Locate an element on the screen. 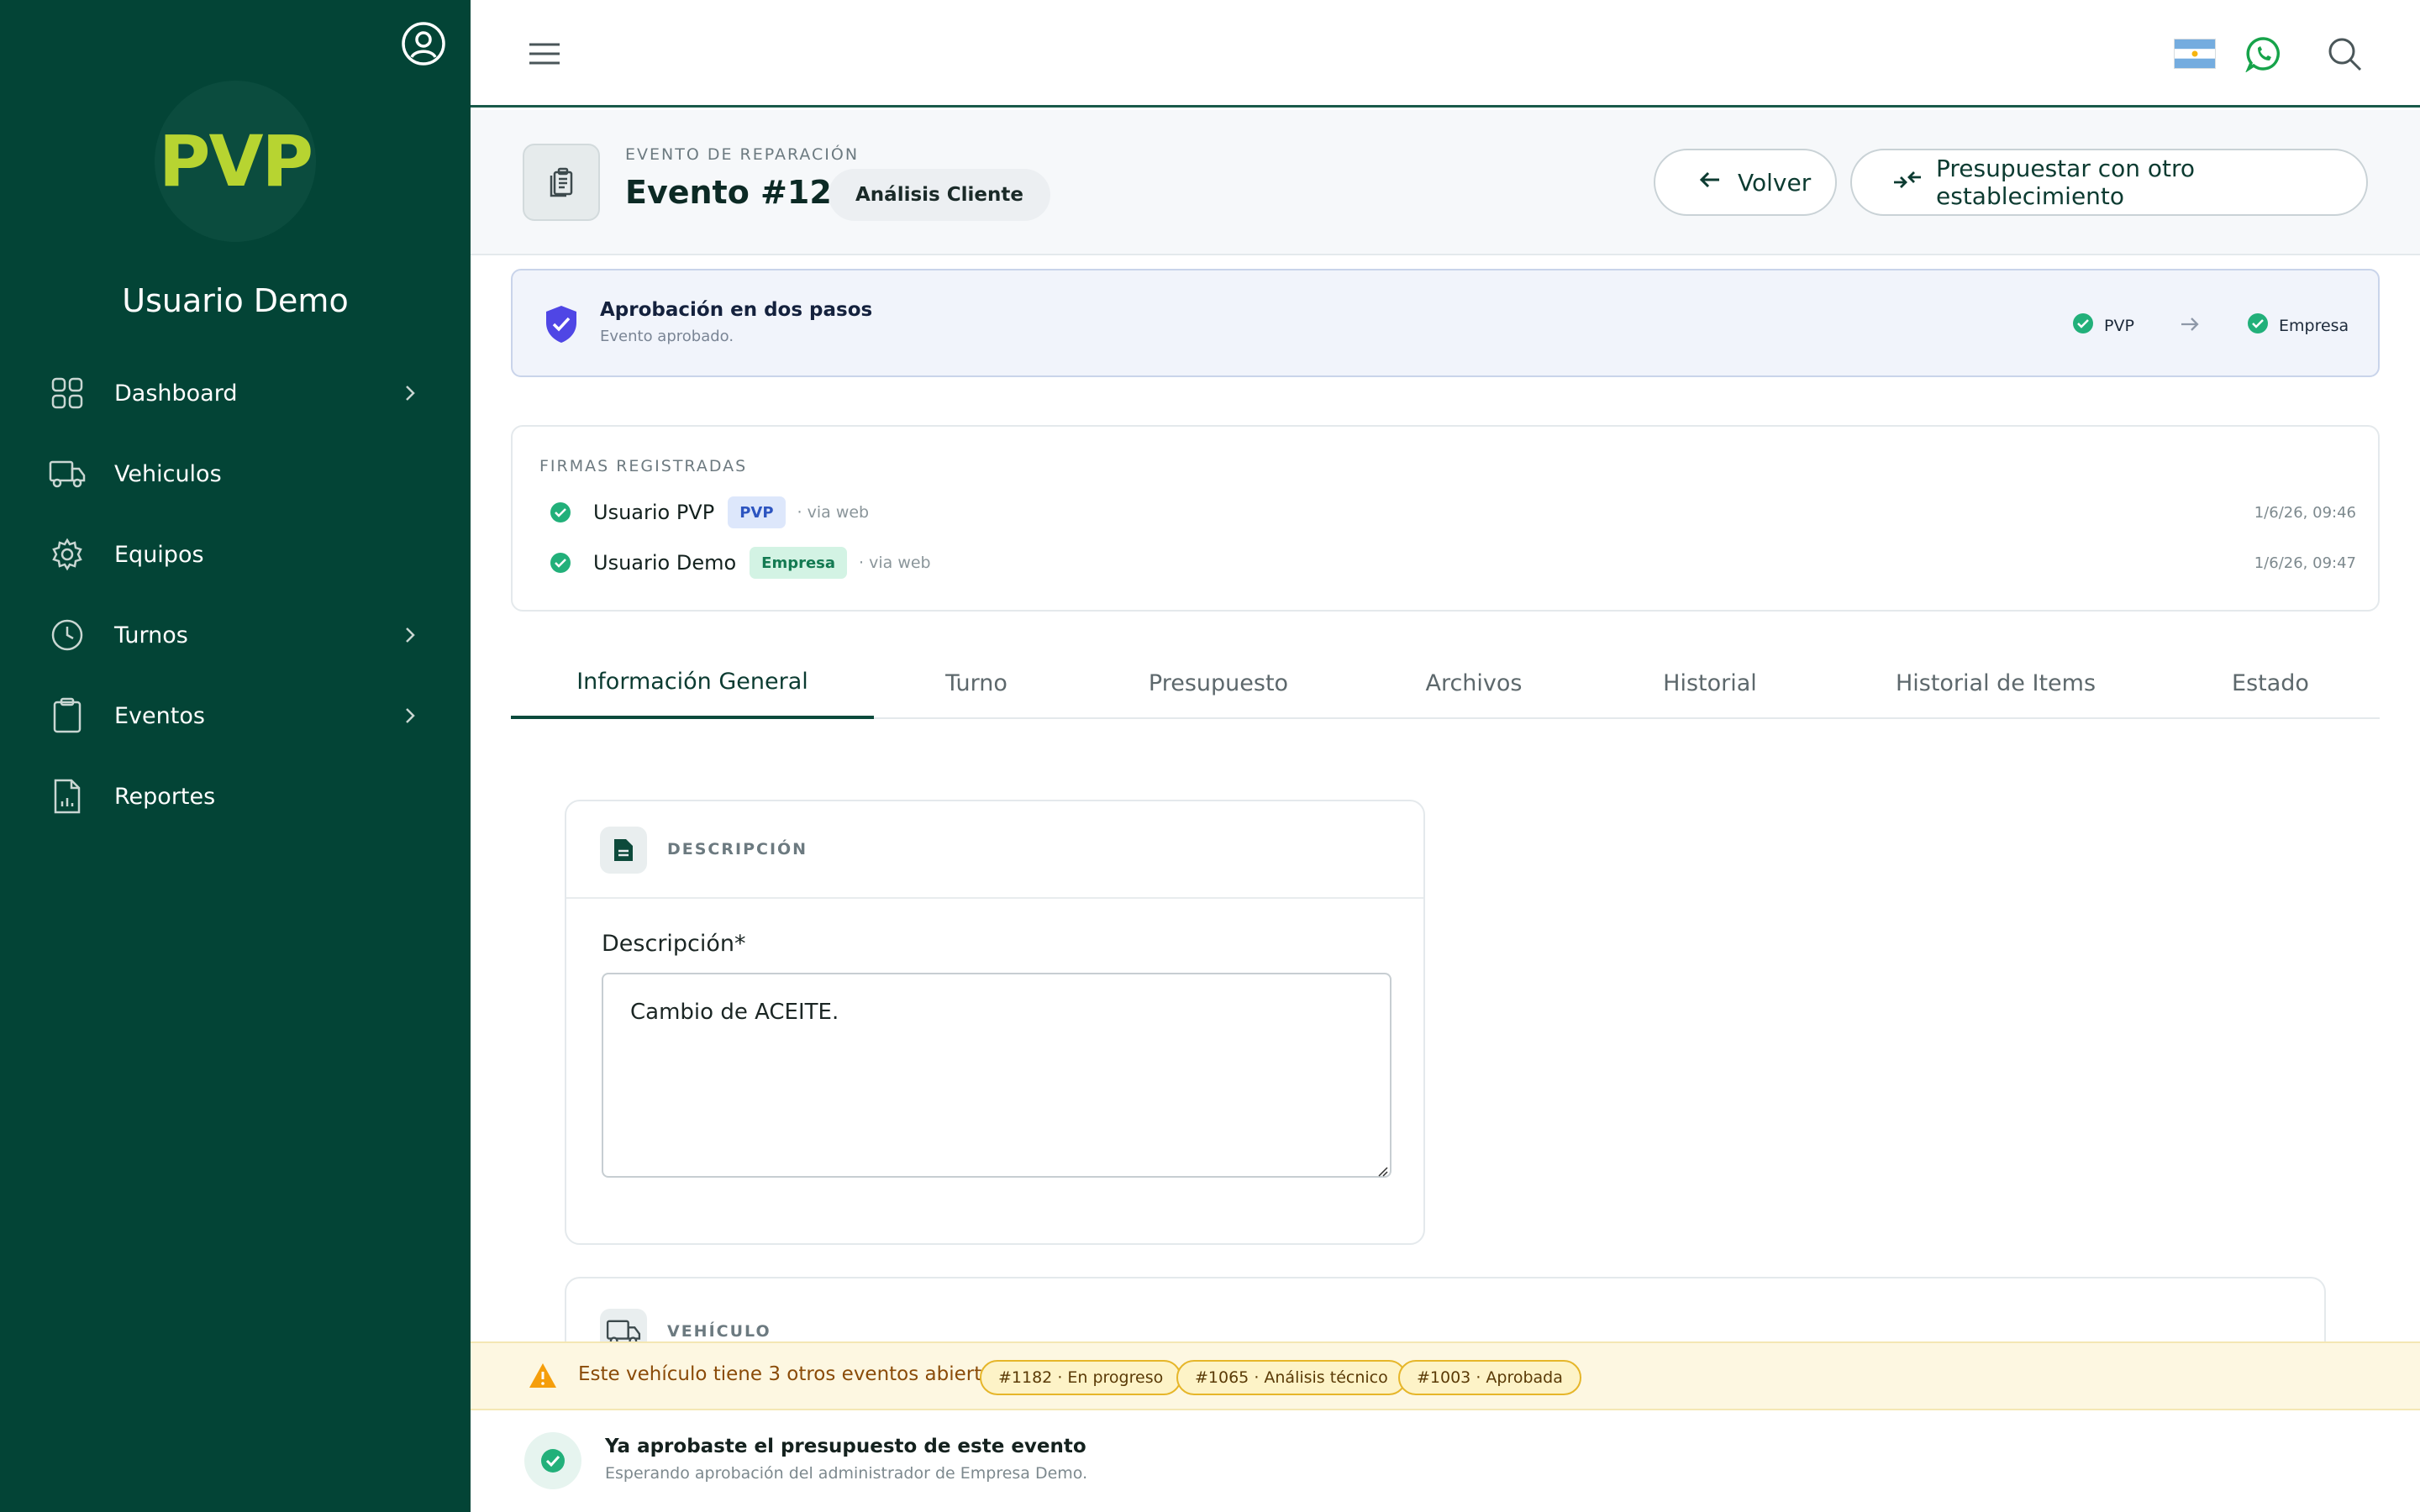  sidebar-item-label: Vehiculos is located at coordinates (168, 473).